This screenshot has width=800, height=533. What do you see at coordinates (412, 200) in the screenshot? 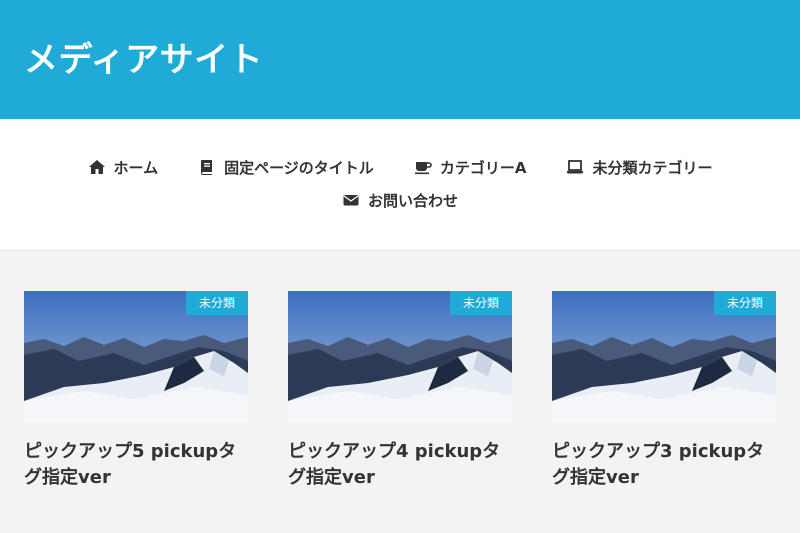
I see `nav-item-label: お問い合わせ` at bounding box center [412, 200].